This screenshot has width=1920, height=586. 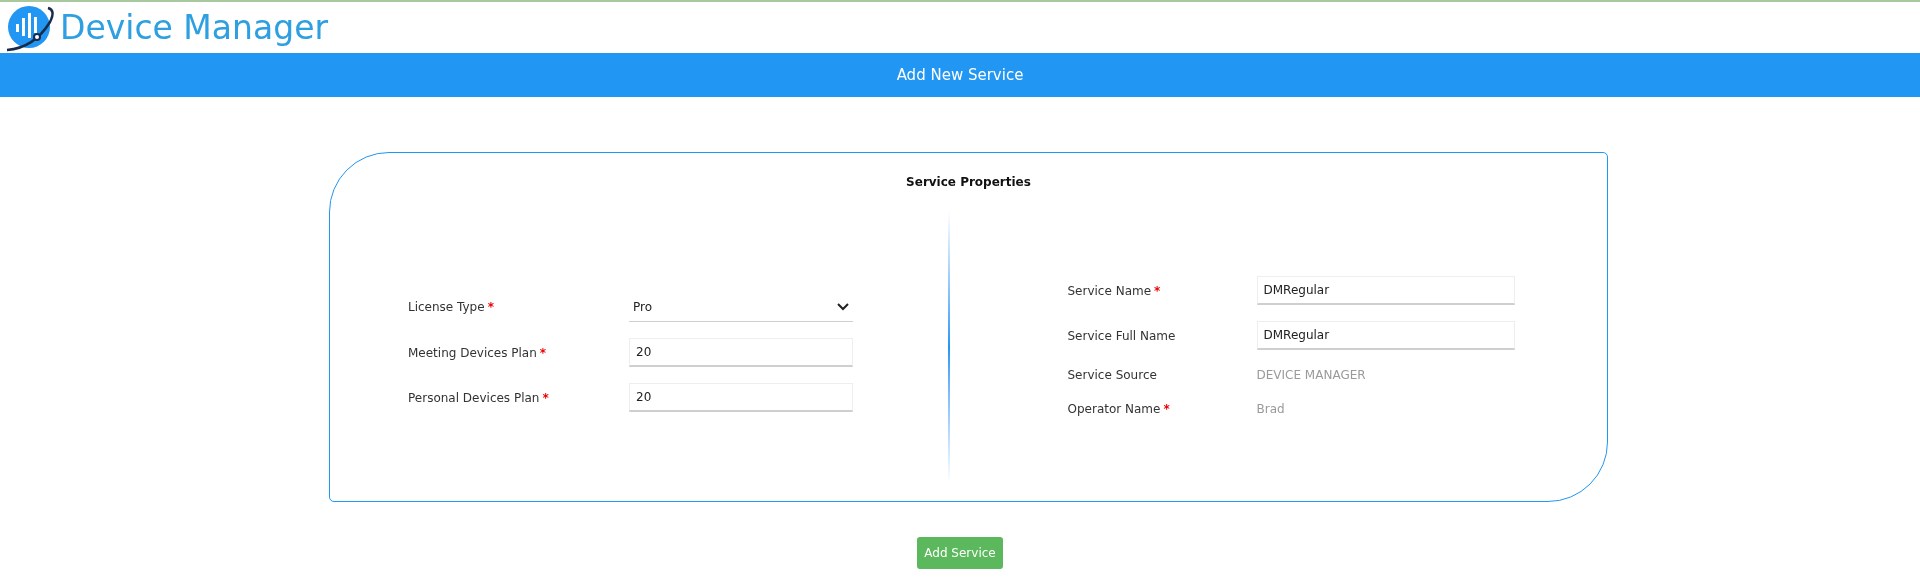 I want to click on field-value: Brad, so click(x=1270, y=409).